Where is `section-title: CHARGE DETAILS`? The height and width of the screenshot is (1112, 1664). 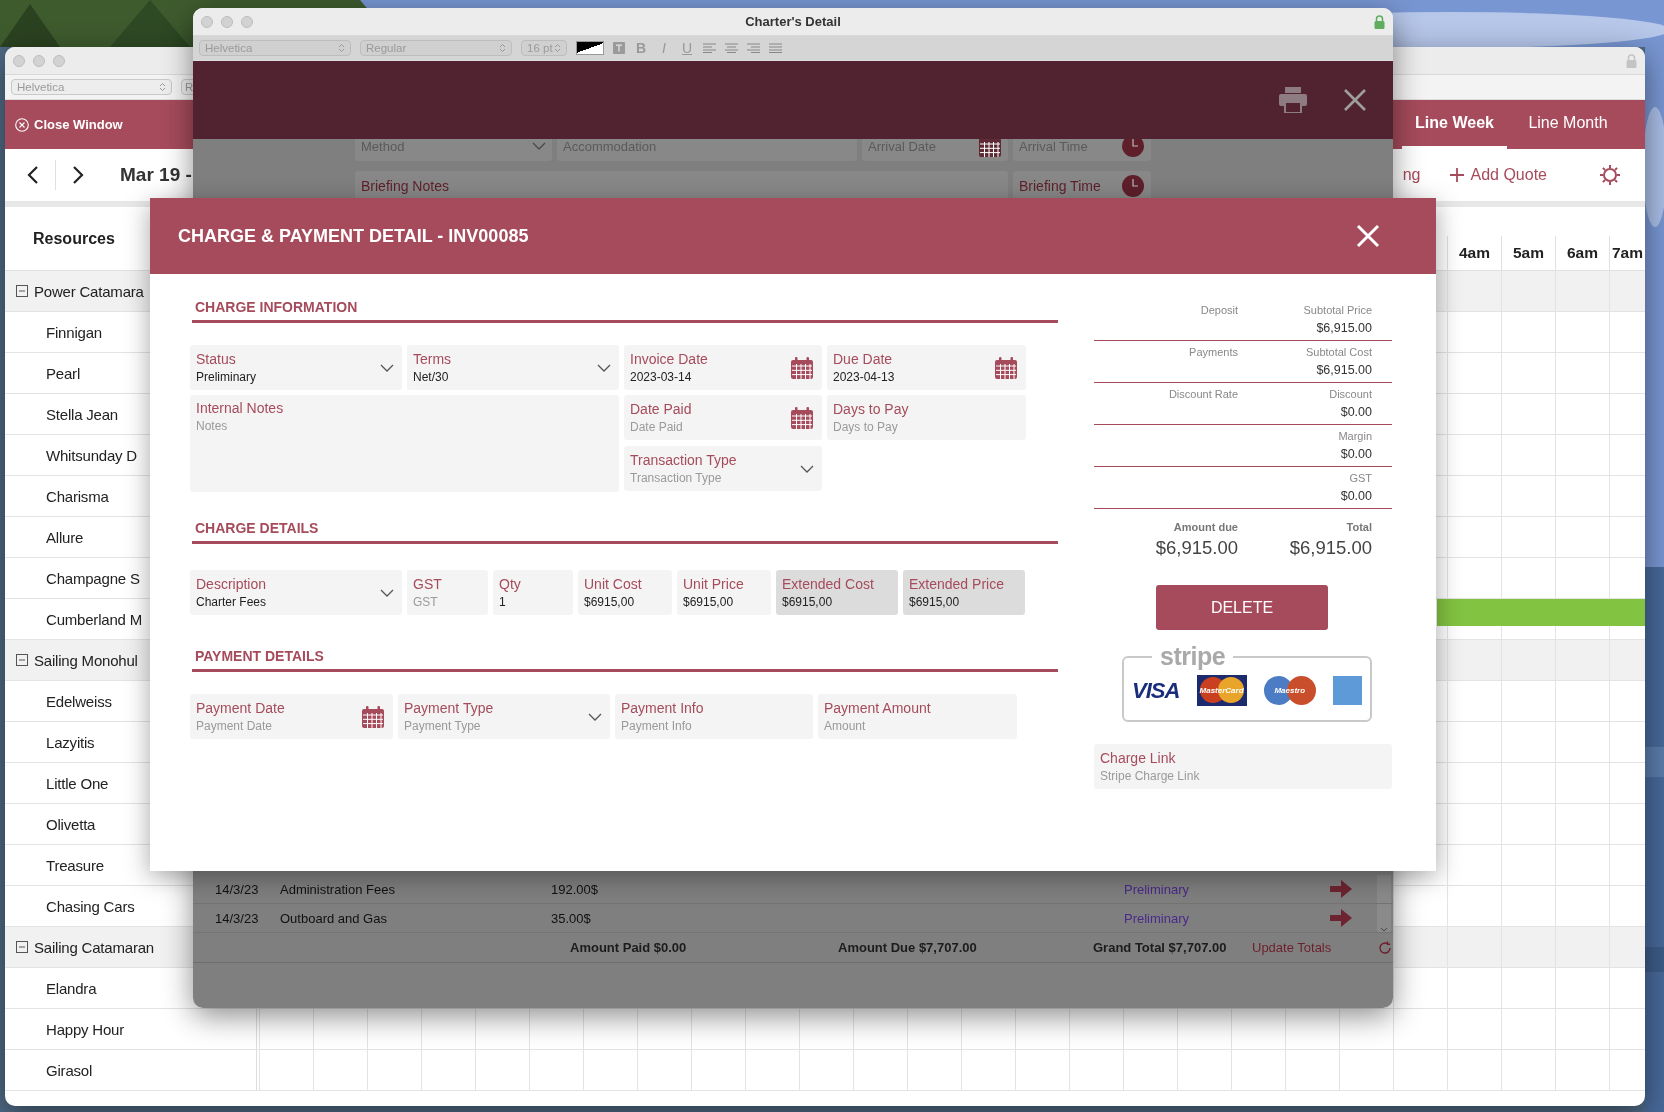 section-title: CHARGE DETAILS is located at coordinates (257, 528).